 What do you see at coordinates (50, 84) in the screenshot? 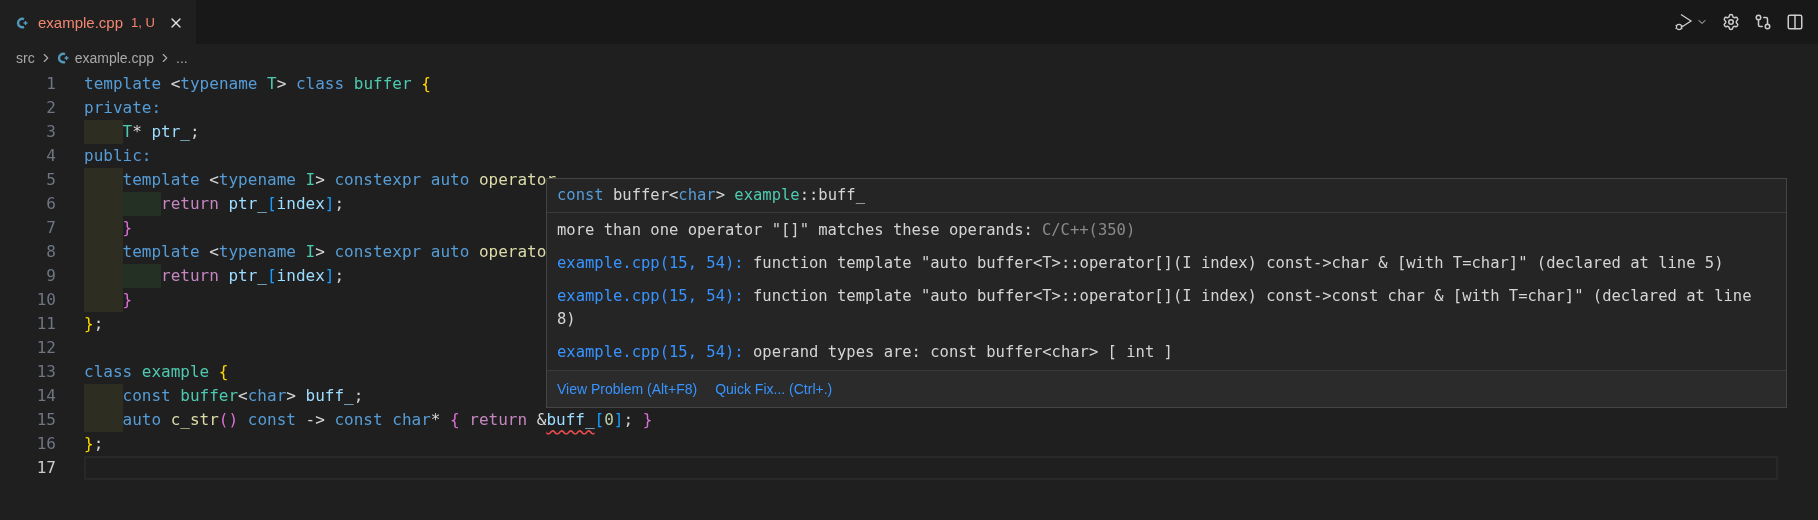
I see `line-number: 1` at bounding box center [50, 84].